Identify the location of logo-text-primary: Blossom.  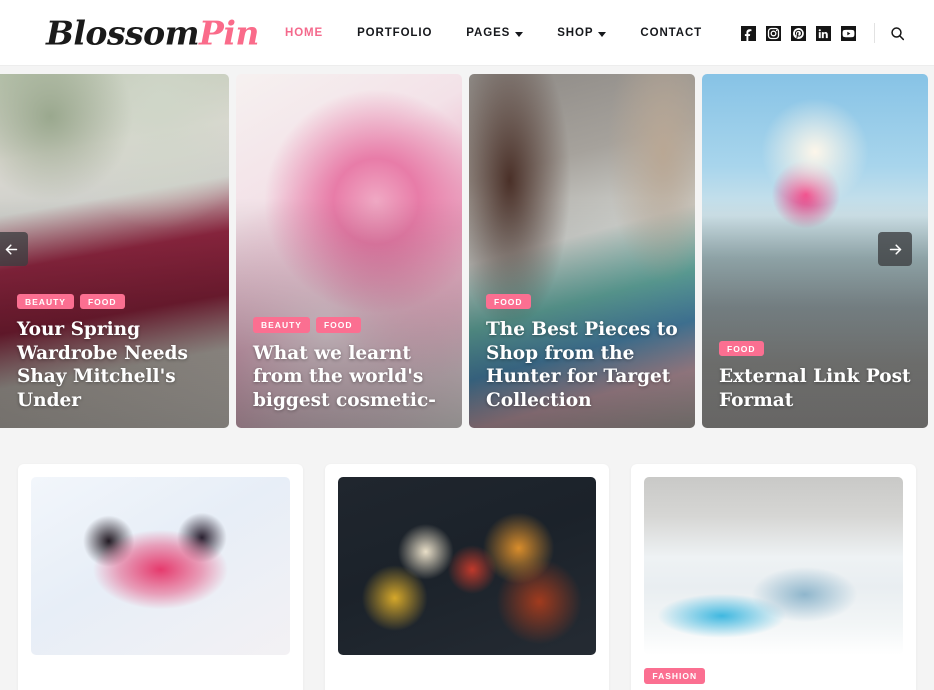
(123, 32).